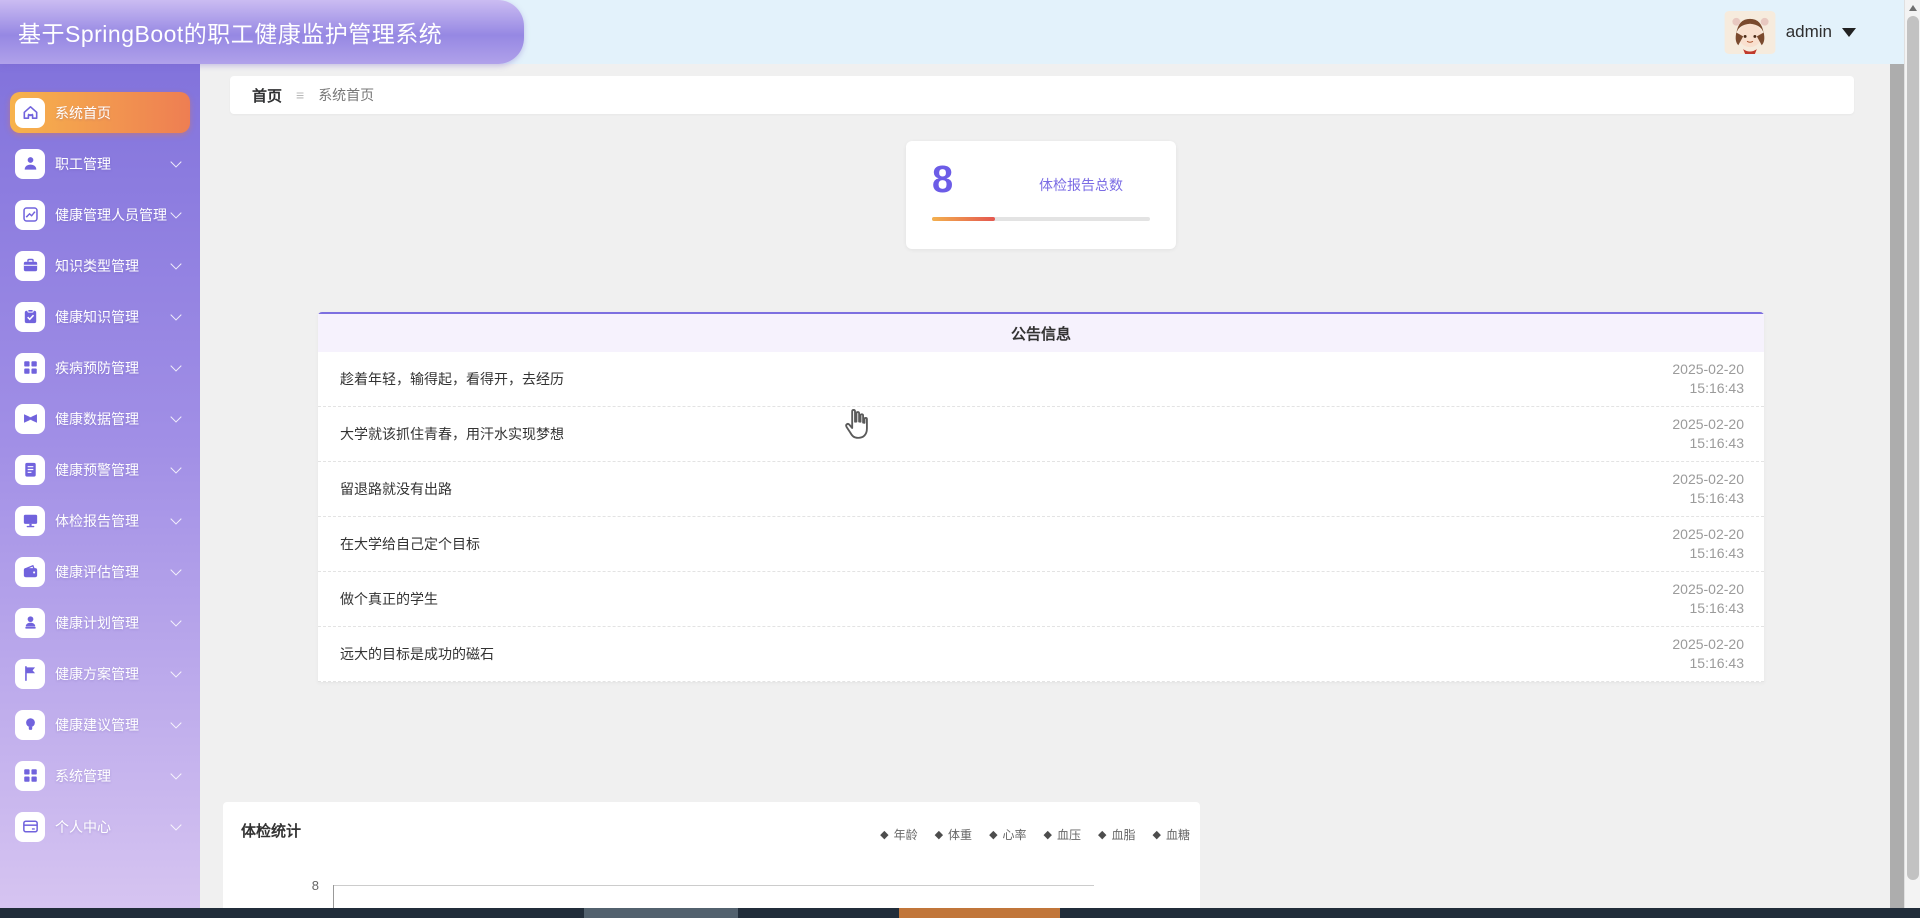 This screenshot has width=1920, height=918. I want to click on sidebar-item-disease-prevention: 疾病预防管理, so click(100, 367).